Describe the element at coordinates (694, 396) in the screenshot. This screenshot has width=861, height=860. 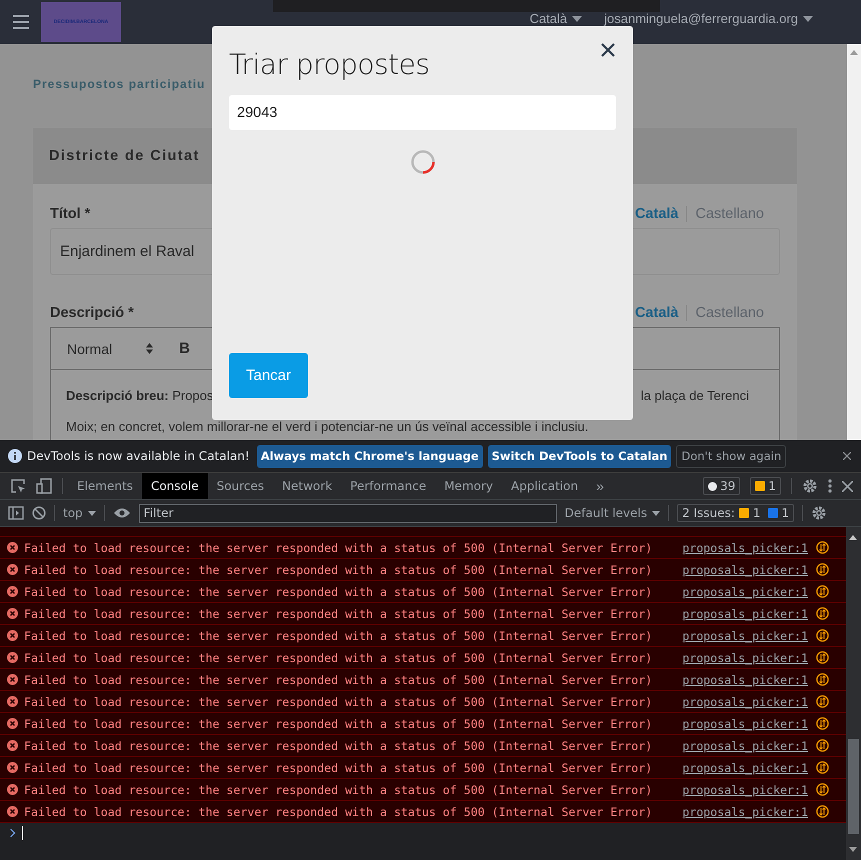
I see `editor-text: la plaça de Terenci` at that location.